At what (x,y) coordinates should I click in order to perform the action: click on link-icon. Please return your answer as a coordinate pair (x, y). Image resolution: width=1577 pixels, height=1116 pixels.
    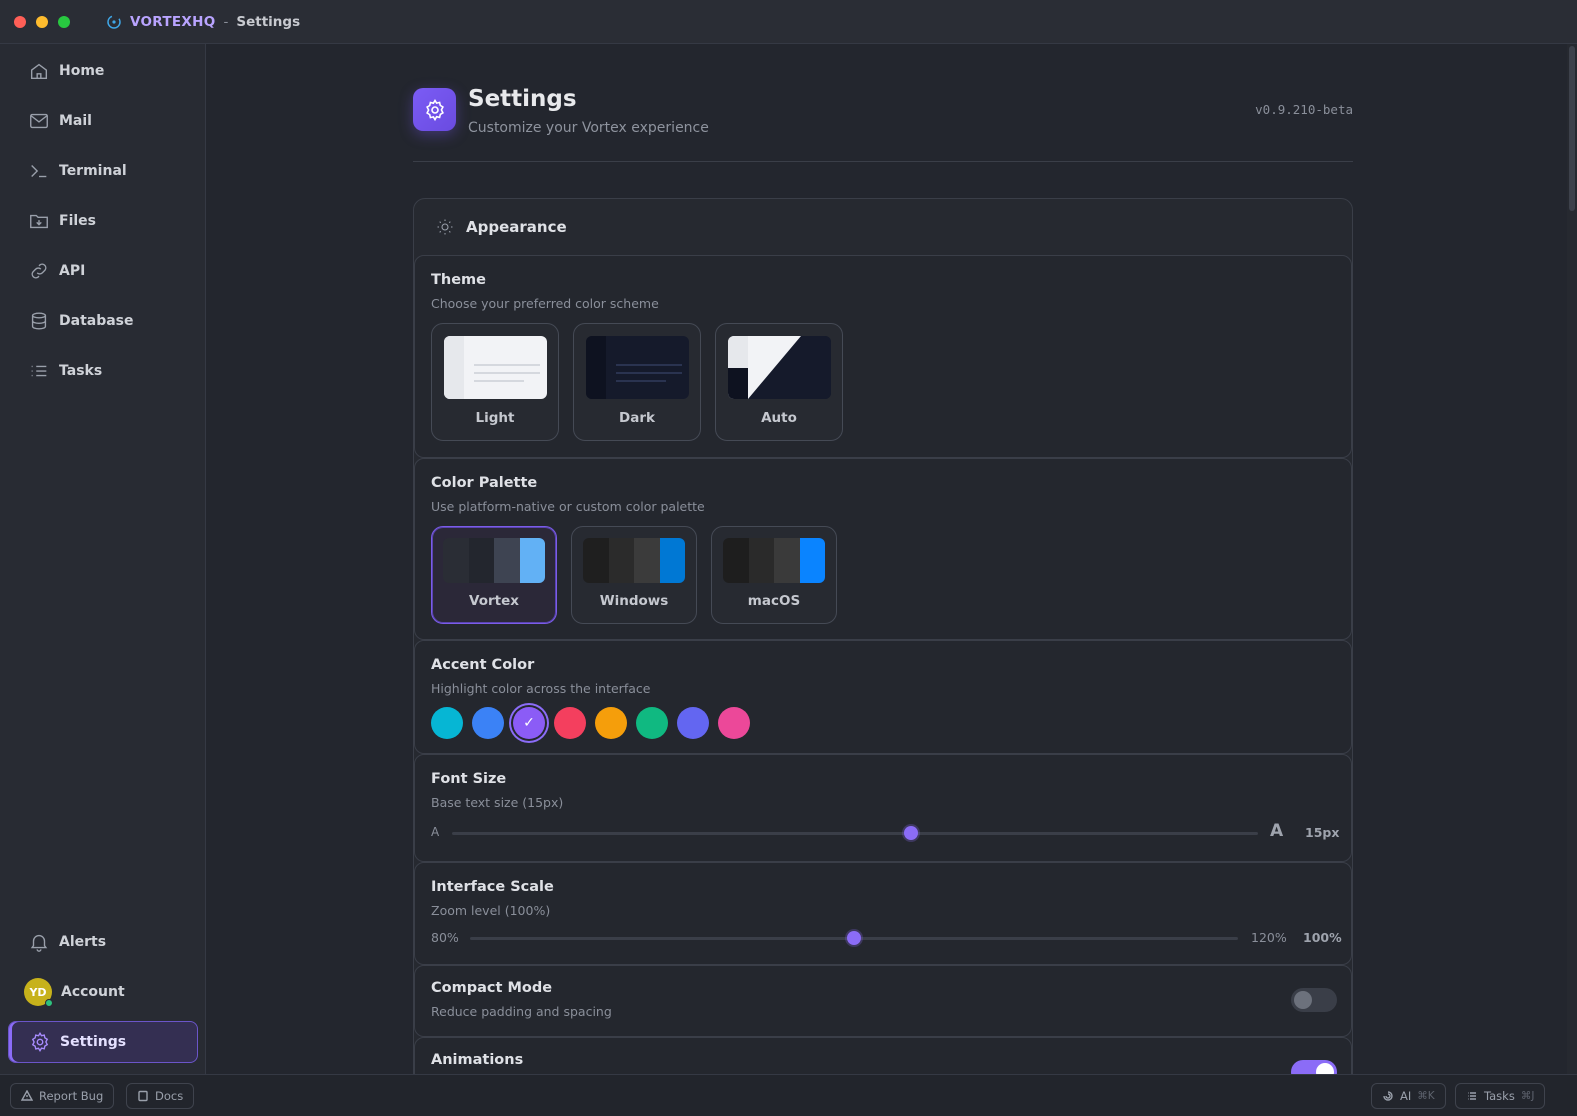
    Looking at the image, I should click on (39, 271).